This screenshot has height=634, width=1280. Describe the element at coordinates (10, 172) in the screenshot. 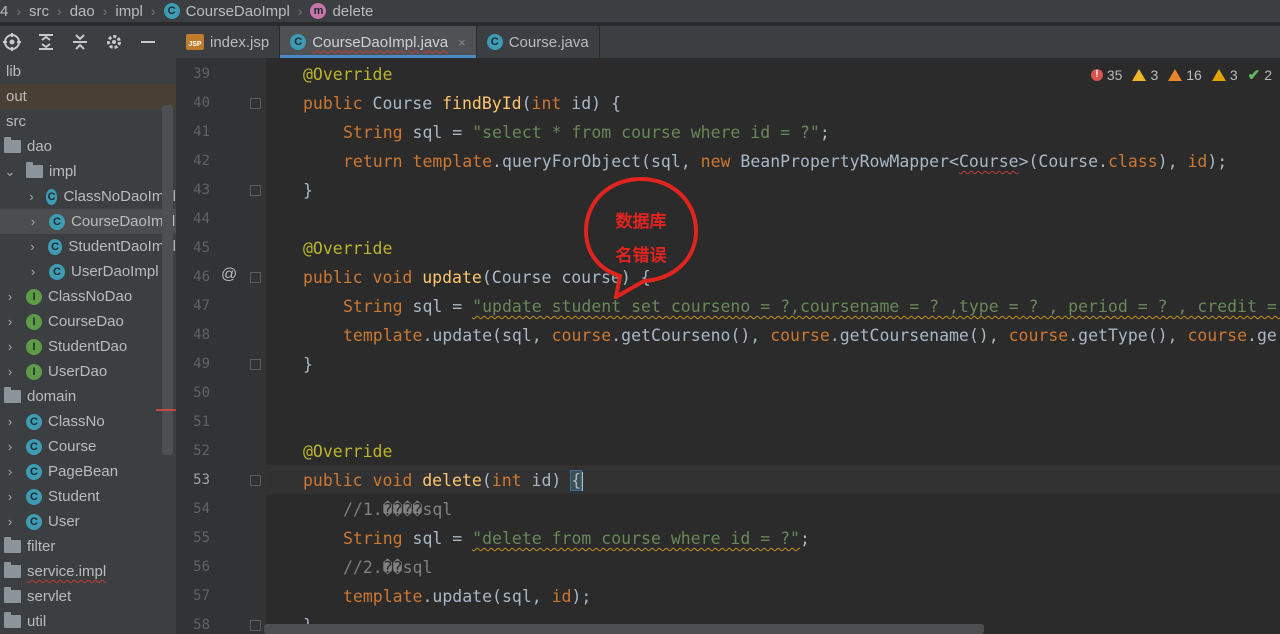

I see `chevron-down-icon: ⌄` at that location.